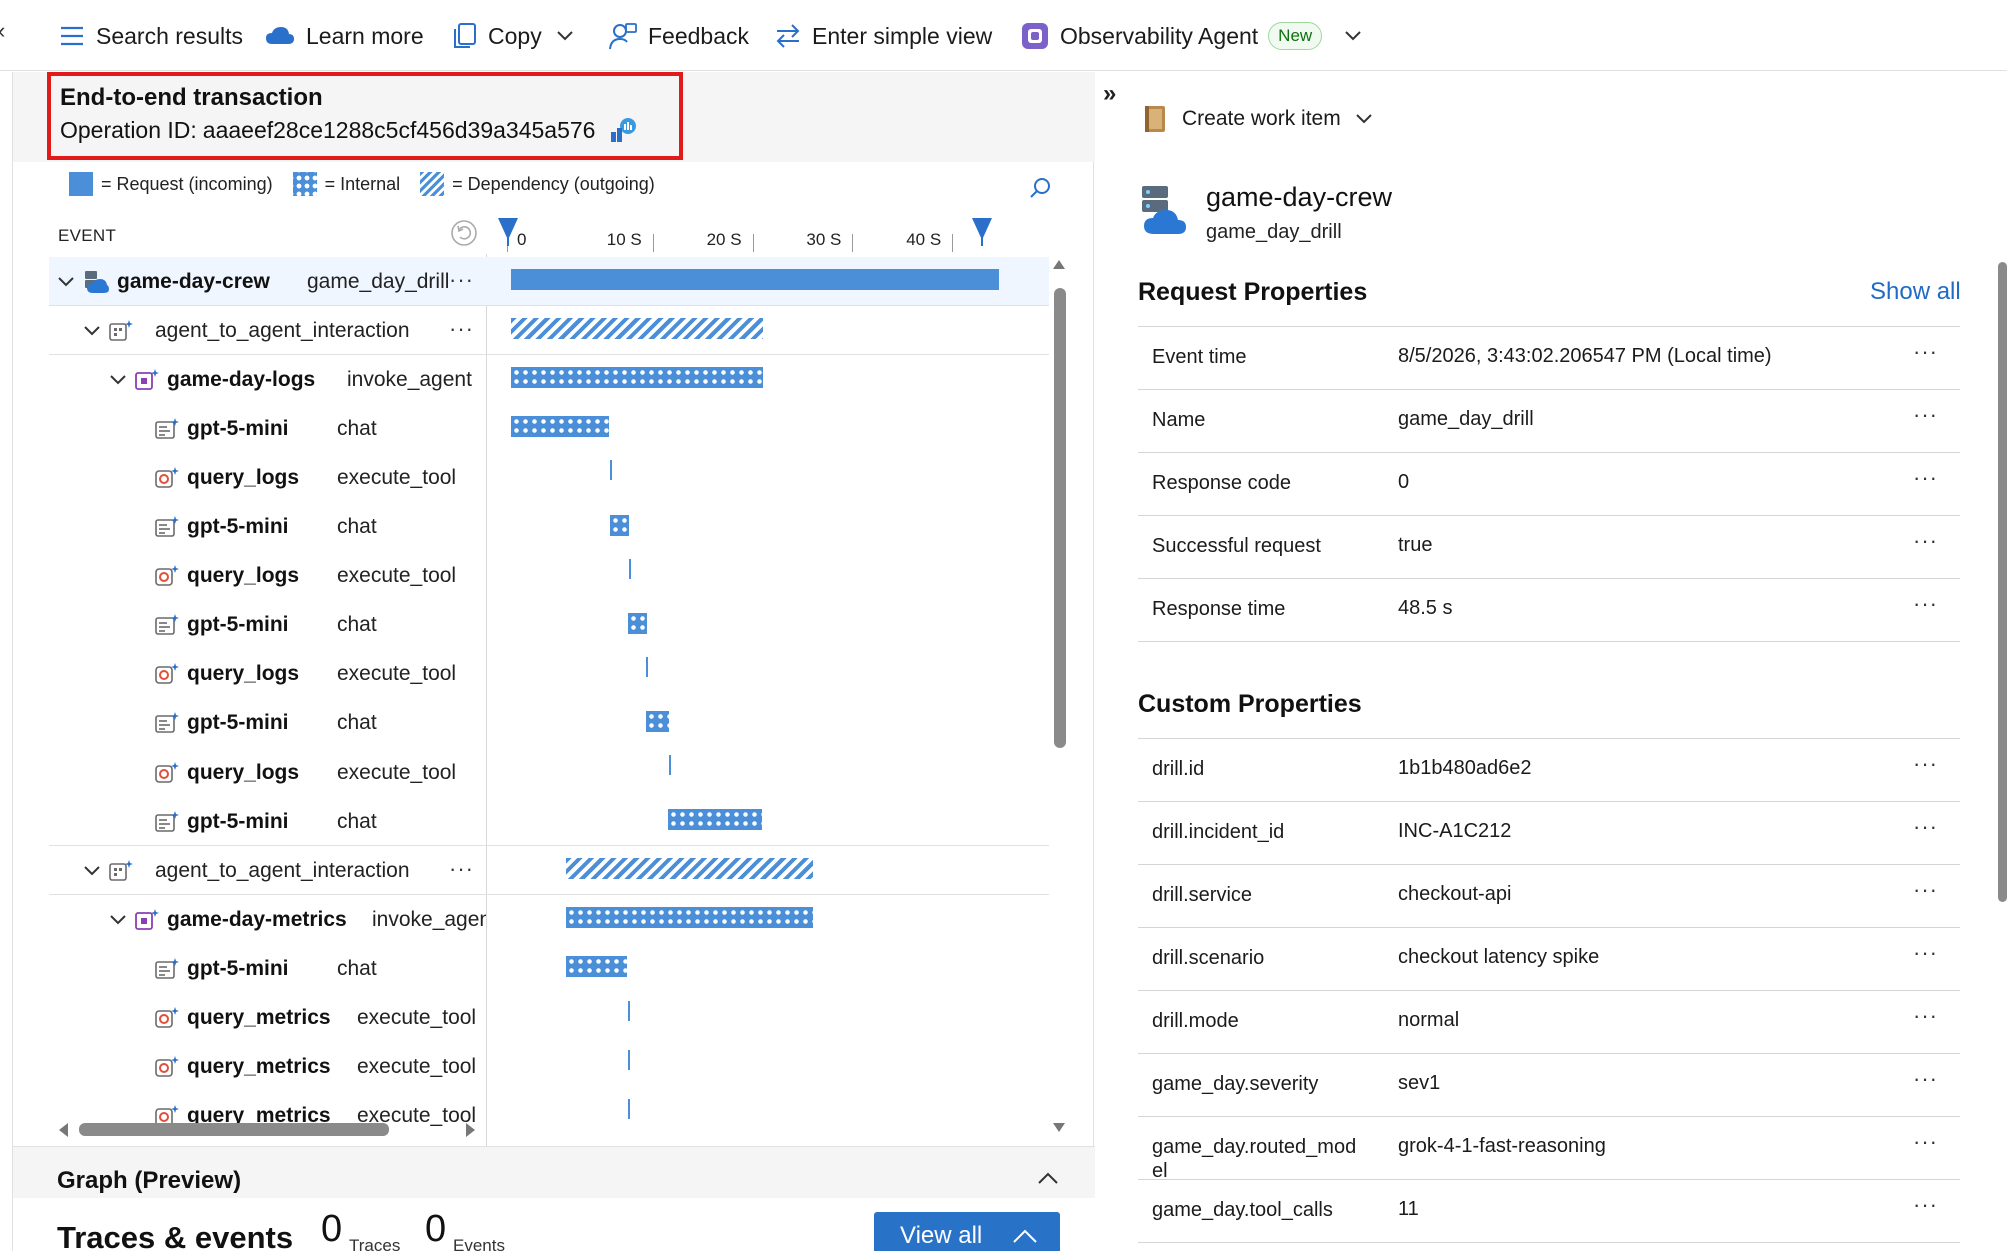 This screenshot has height=1251, width=2007. What do you see at coordinates (1915, 292) in the screenshot?
I see `show-all-link: Show all` at bounding box center [1915, 292].